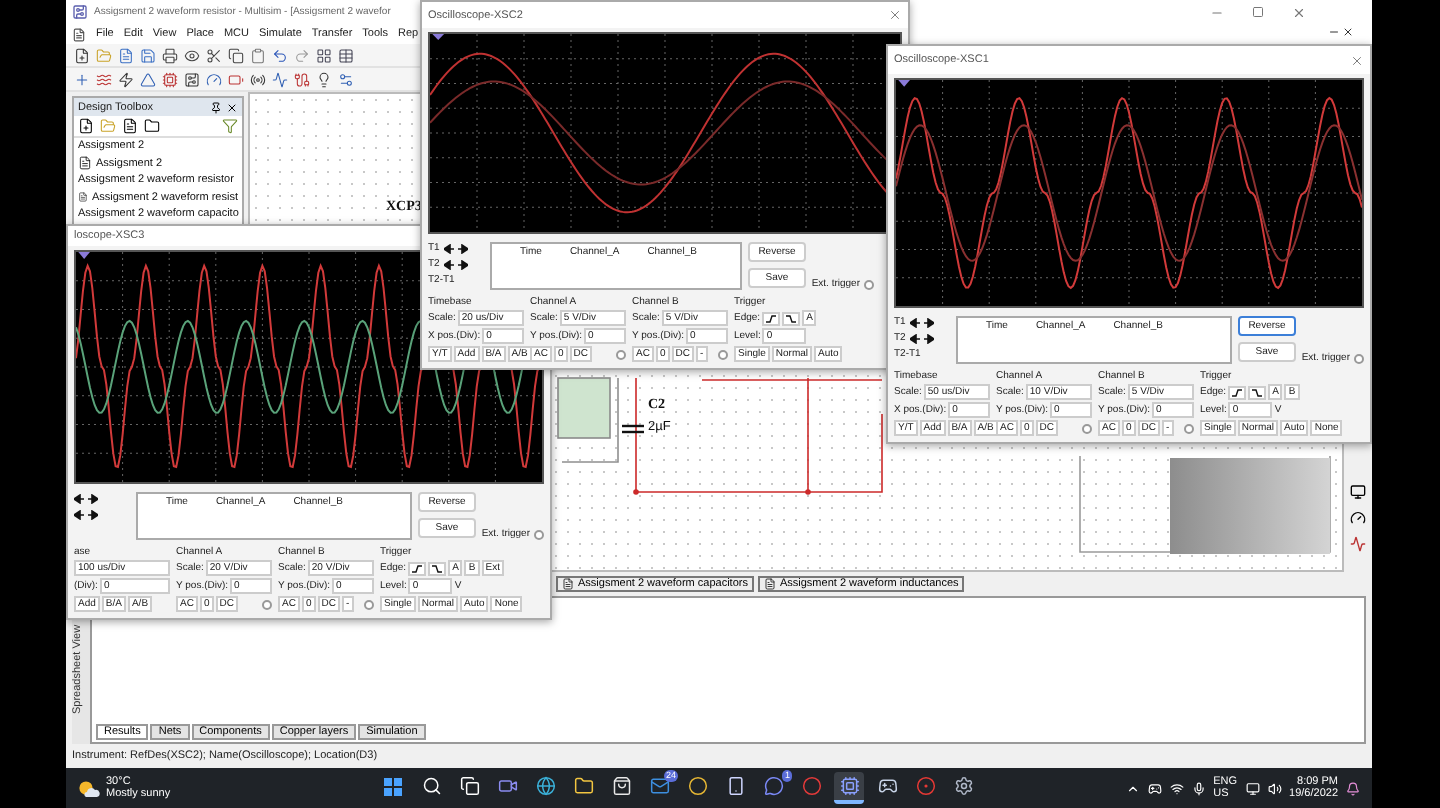 The width and height of the screenshot is (1440, 808). Describe the element at coordinates (104, 79) in the screenshot. I see `wave-icon` at that location.